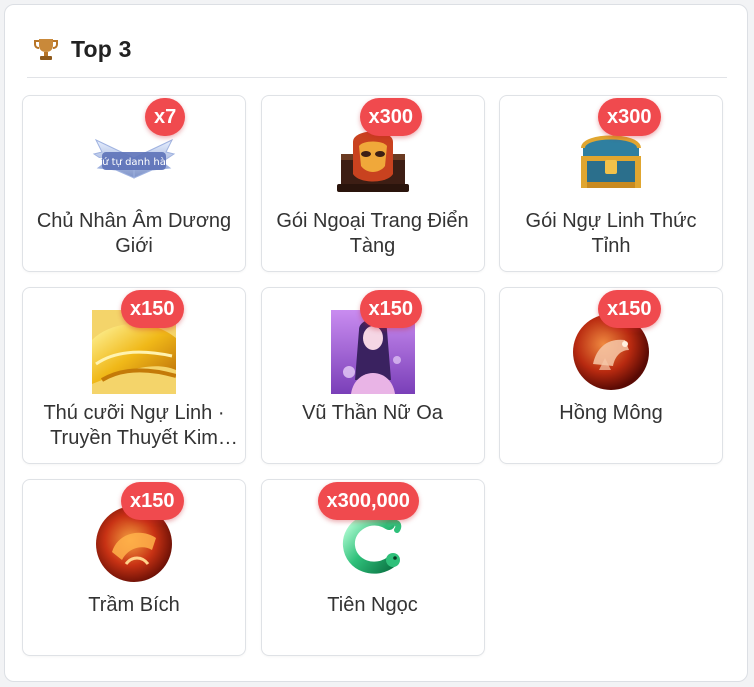  What do you see at coordinates (372, 413) in the screenshot?
I see `reward-name: Vũ Thần Nữ Oa` at bounding box center [372, 413].